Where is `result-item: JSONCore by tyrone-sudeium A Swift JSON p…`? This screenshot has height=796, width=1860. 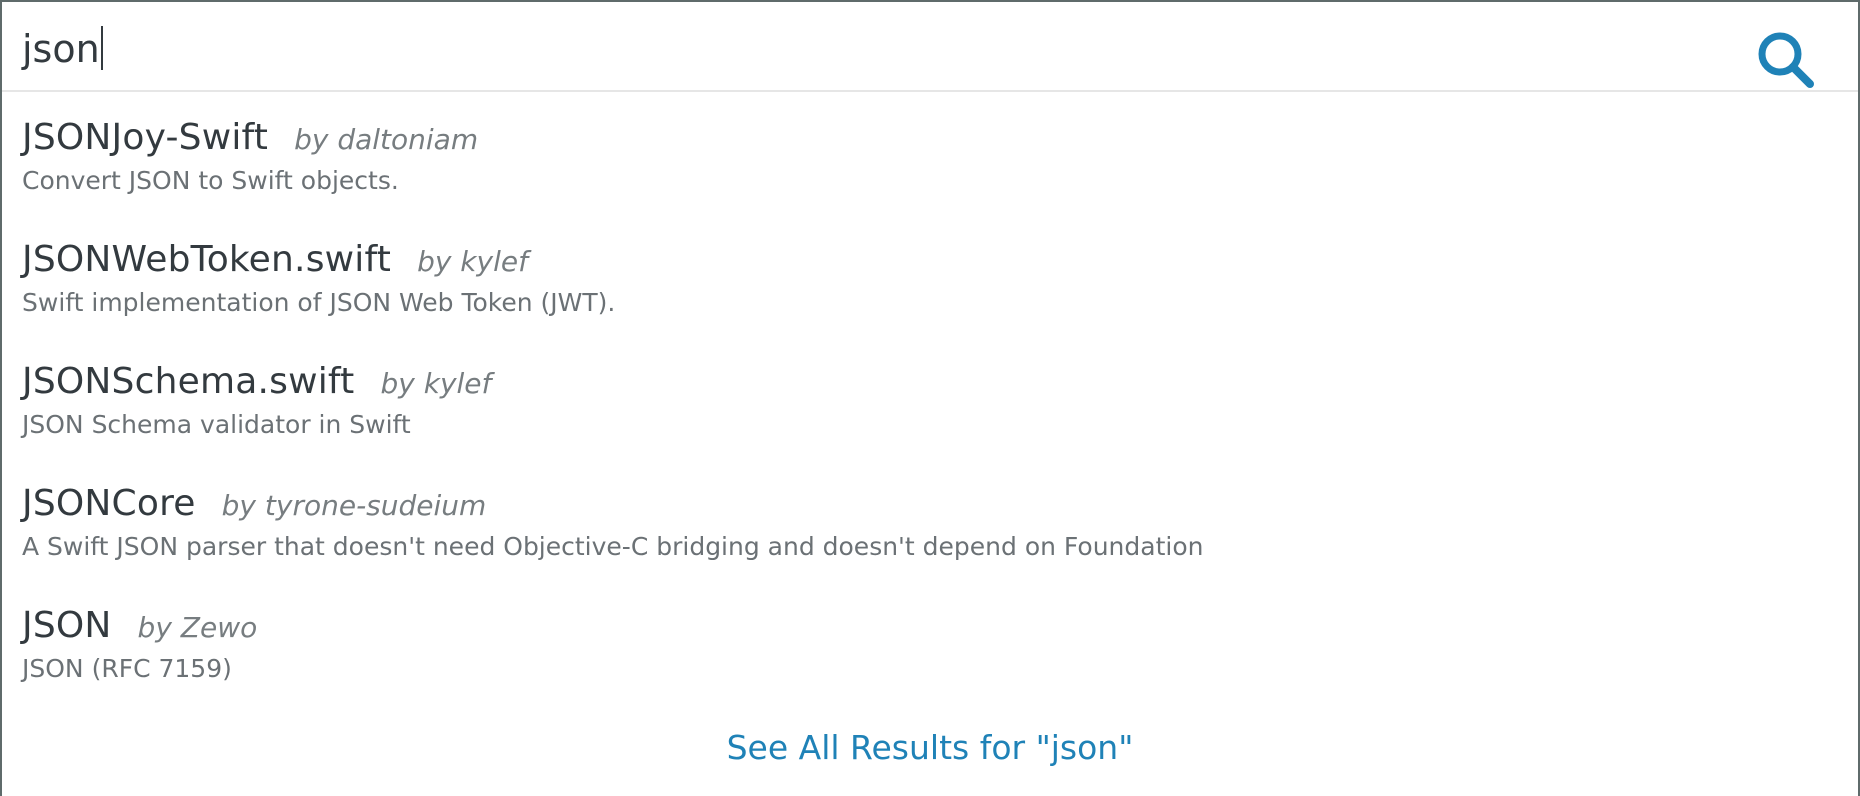
result-item: JSONCore by tyrone-sudeium A Swift JSON p… is located at coordinates (612, 520).